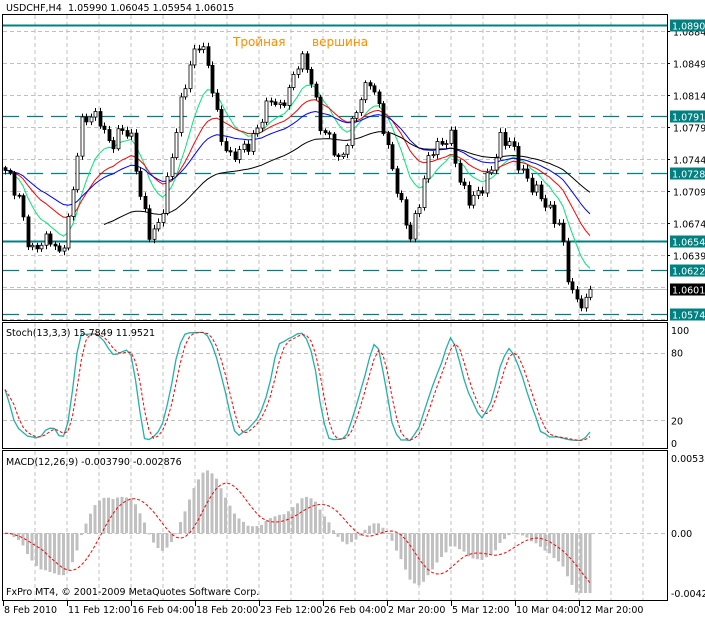 This screenshot has width=705, height=621. What do you see at coordinates (480, 610) in the screenshot?
I see `time-tick-label: 5 Mar 12:00` at bounding box center [480, 610].